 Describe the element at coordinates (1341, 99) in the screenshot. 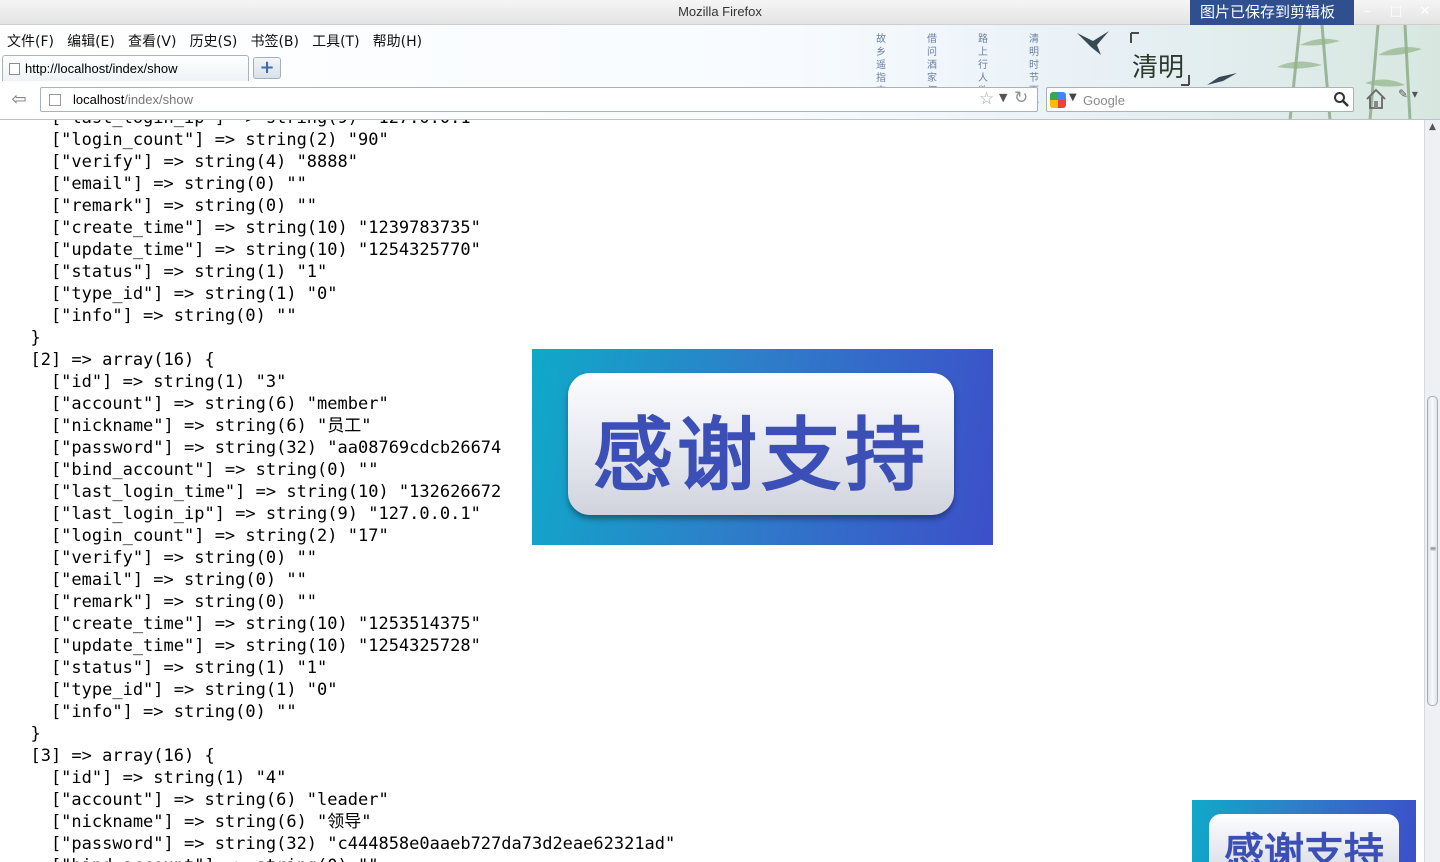

I see `search-icon` at that location.